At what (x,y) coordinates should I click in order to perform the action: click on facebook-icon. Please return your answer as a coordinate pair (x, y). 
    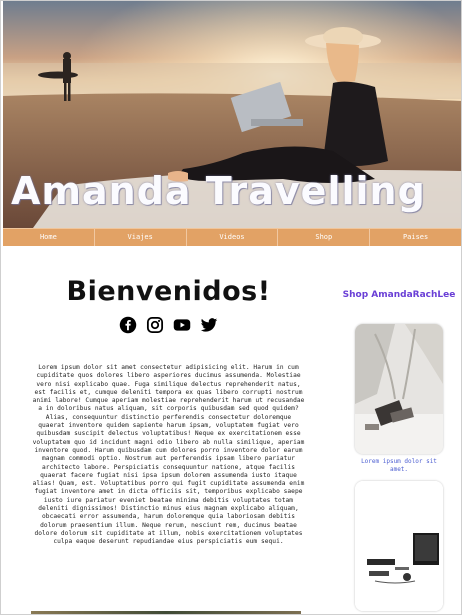
    Looking at the image, I should click on (128, 325).